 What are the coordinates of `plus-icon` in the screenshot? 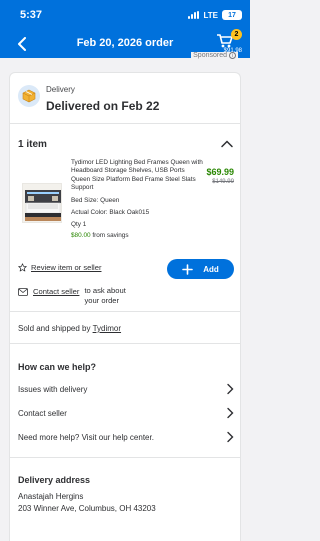 It's located at (188, 269).